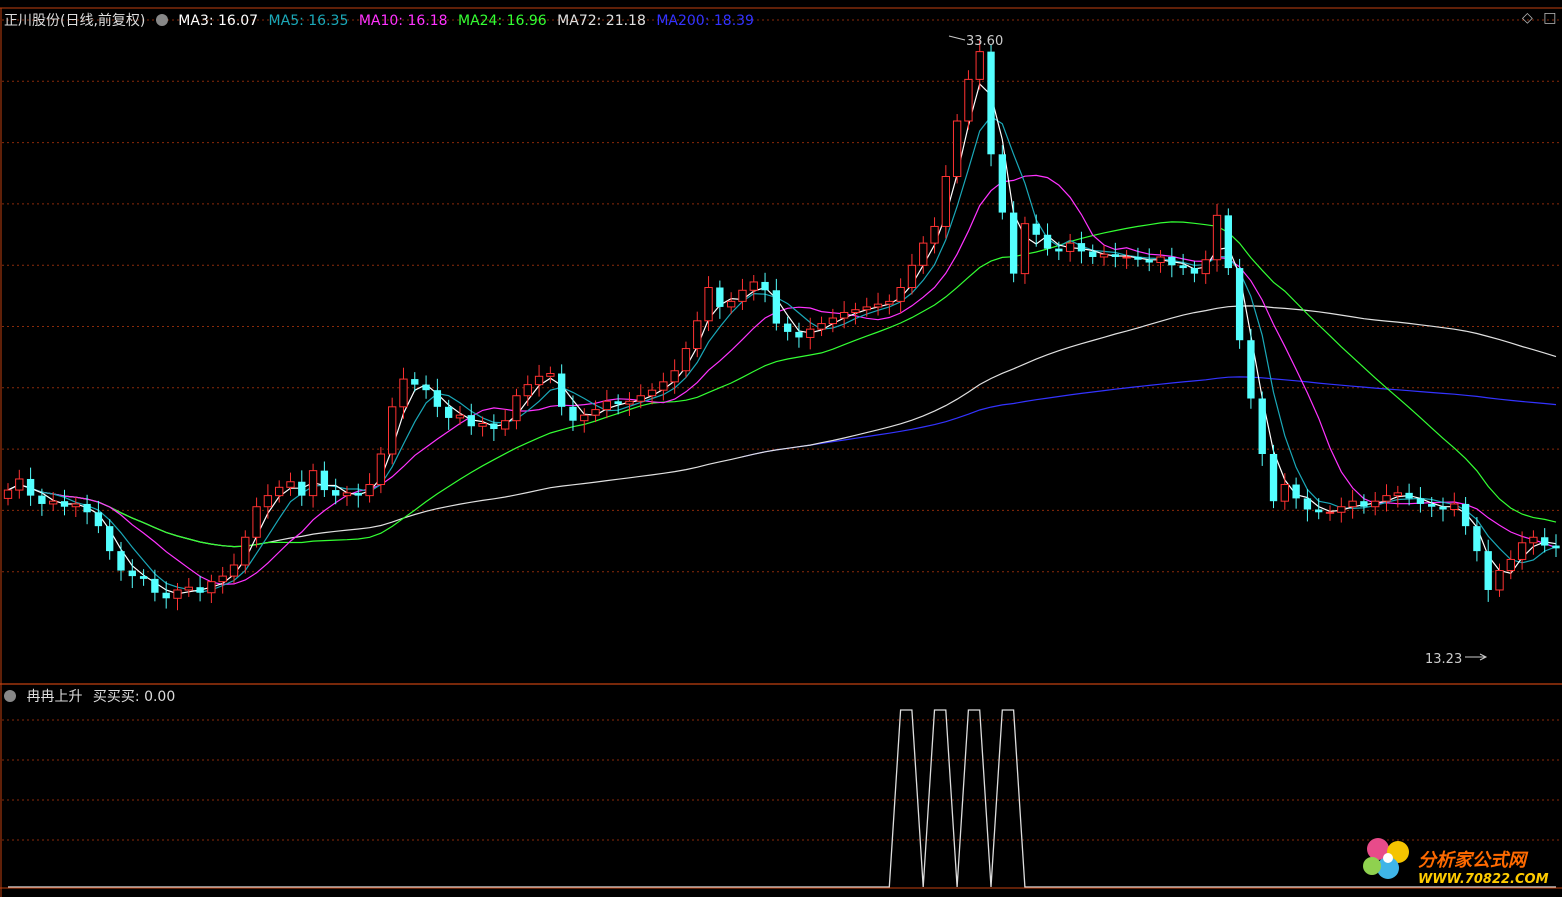 Image resolution: width=1562 pixels, height=897 pixels. What do you see at coordinates (403, 21) in the screenshot?
I see `ma10-value: MA10: 16.18` at bounding box center [403, 21].